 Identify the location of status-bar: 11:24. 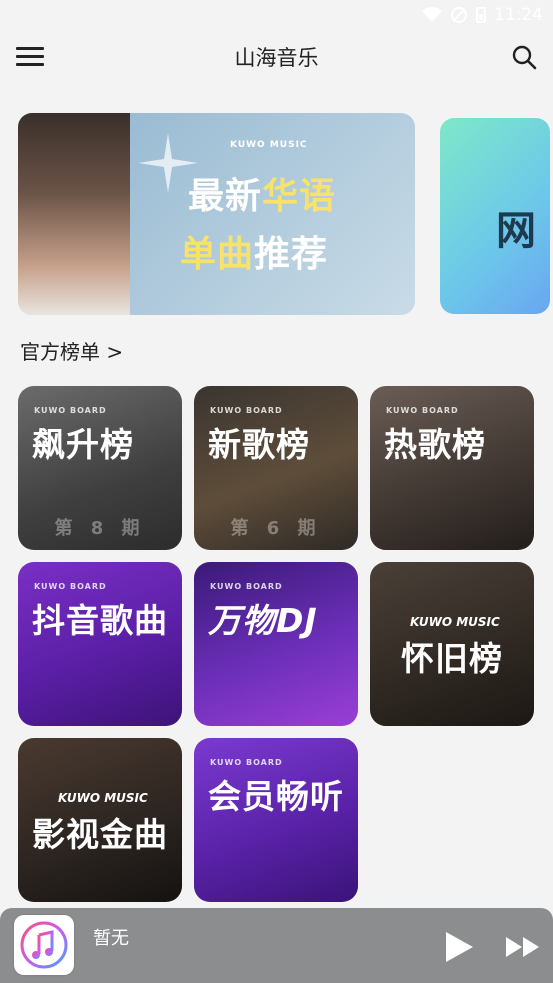
(276, 15).